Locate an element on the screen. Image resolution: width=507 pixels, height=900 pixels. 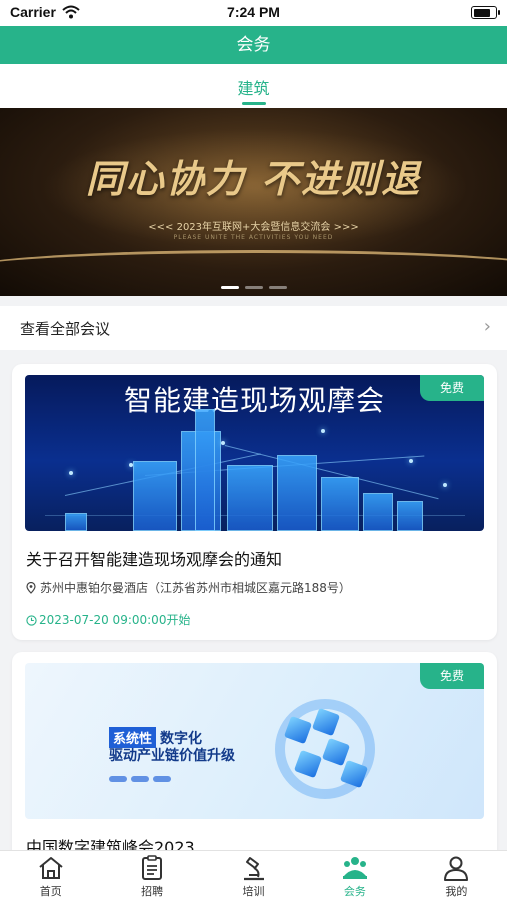
clock-icon is located at coordinates (31, 620).